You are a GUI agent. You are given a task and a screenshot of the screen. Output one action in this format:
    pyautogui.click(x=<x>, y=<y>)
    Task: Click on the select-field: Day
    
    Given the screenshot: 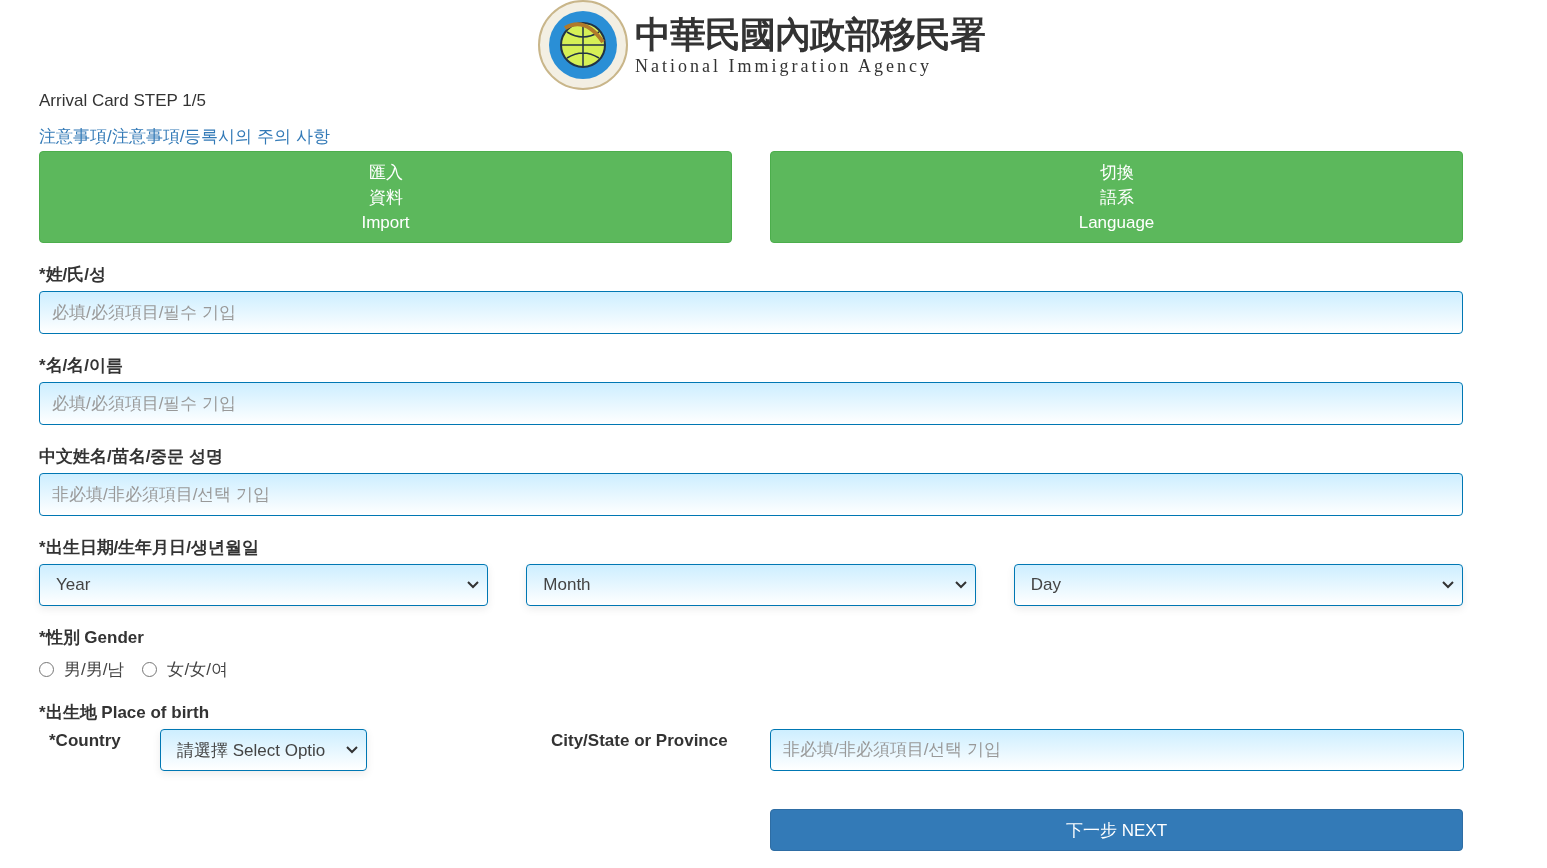 What is the action you would take?
    pyautogui.click(x=1238, y=585)
    